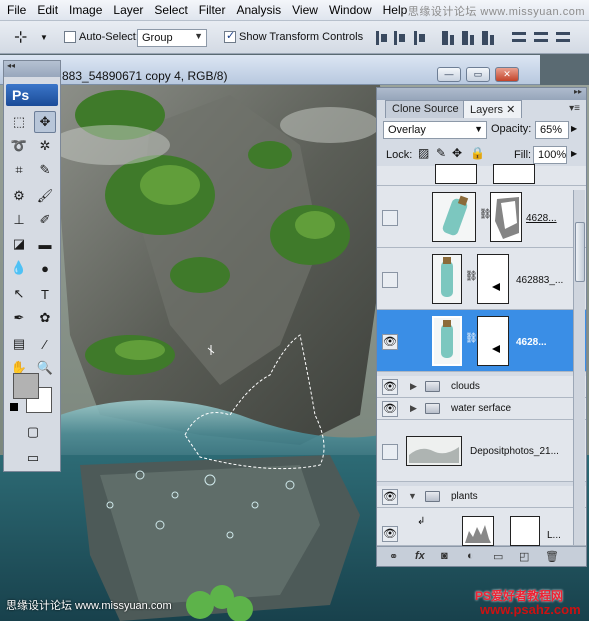 The image size is (589, 621). What do you see at coordinates (477, 153) in the screenshot?
I see `lock-all-icon: 🔒` at bounding box center [477, 153].